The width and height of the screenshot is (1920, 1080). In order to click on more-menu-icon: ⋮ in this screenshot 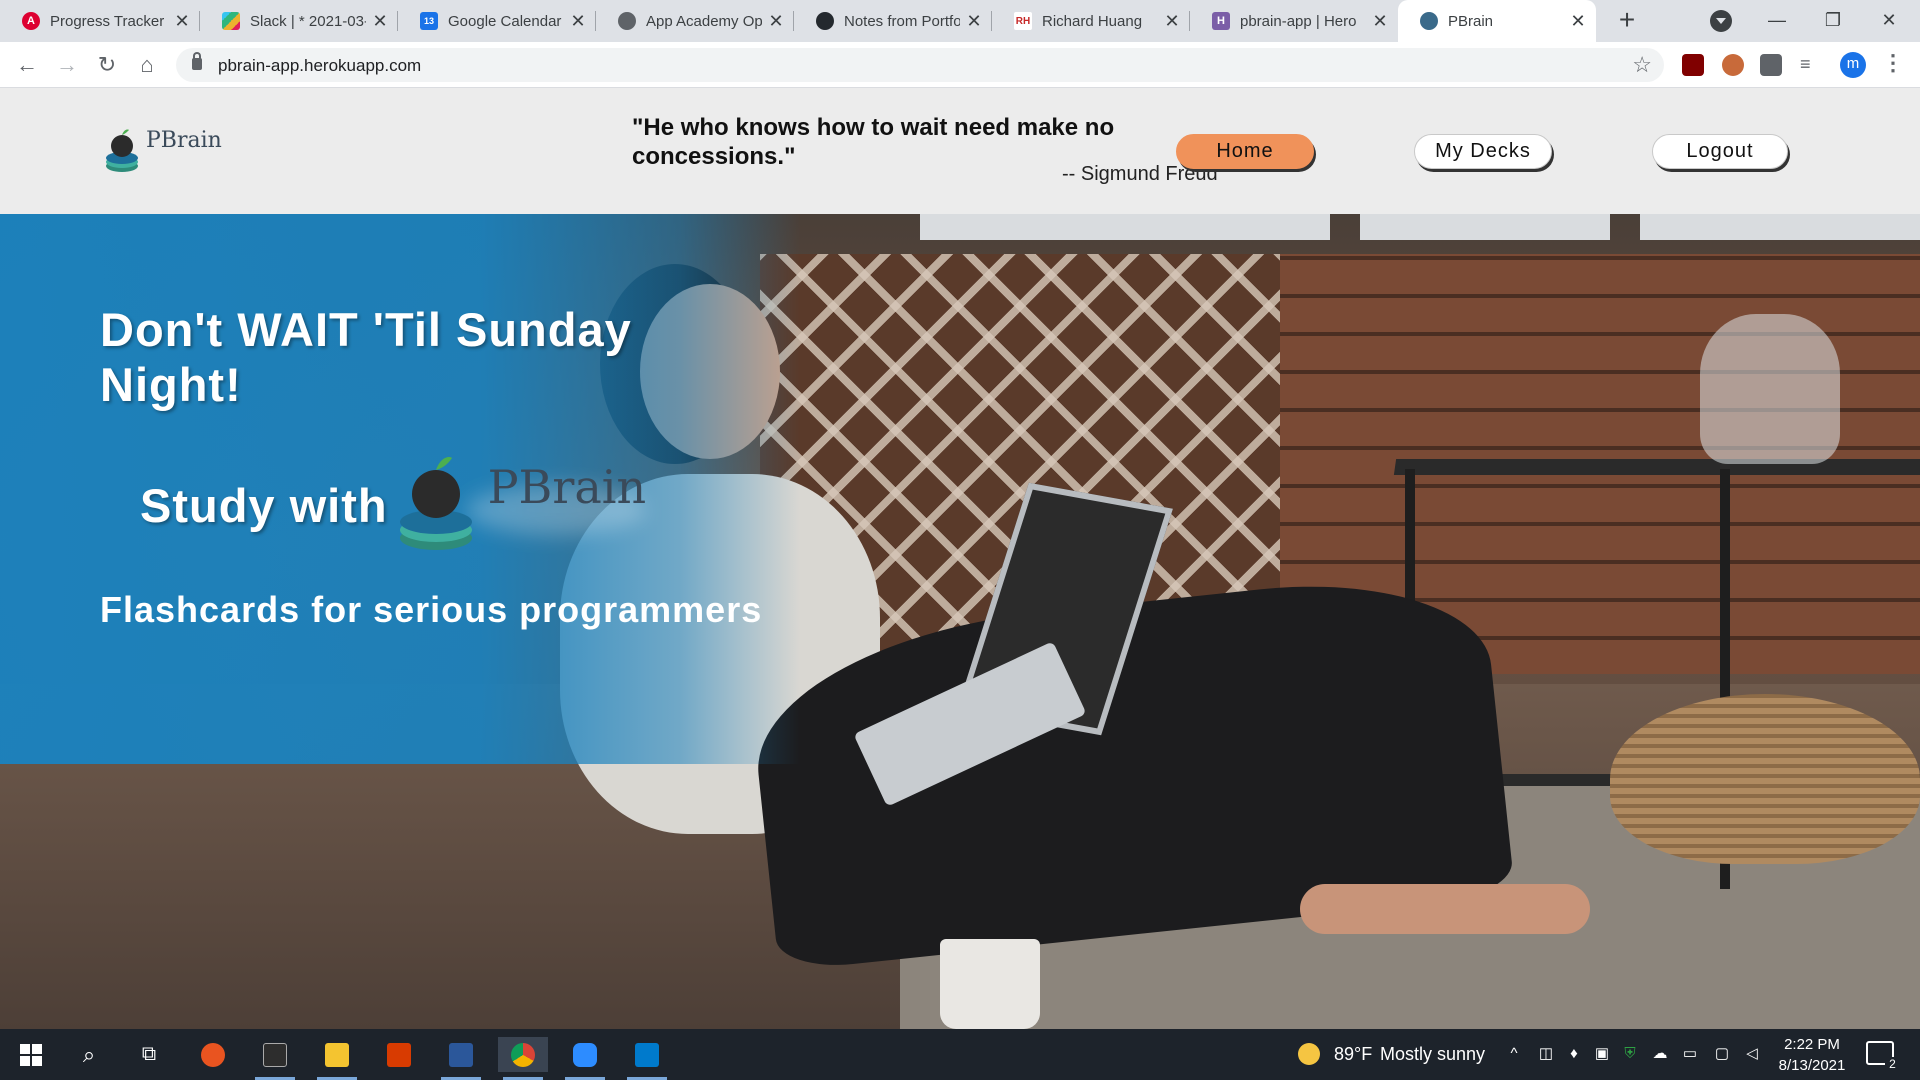, I will do `click(1893, 63)`.